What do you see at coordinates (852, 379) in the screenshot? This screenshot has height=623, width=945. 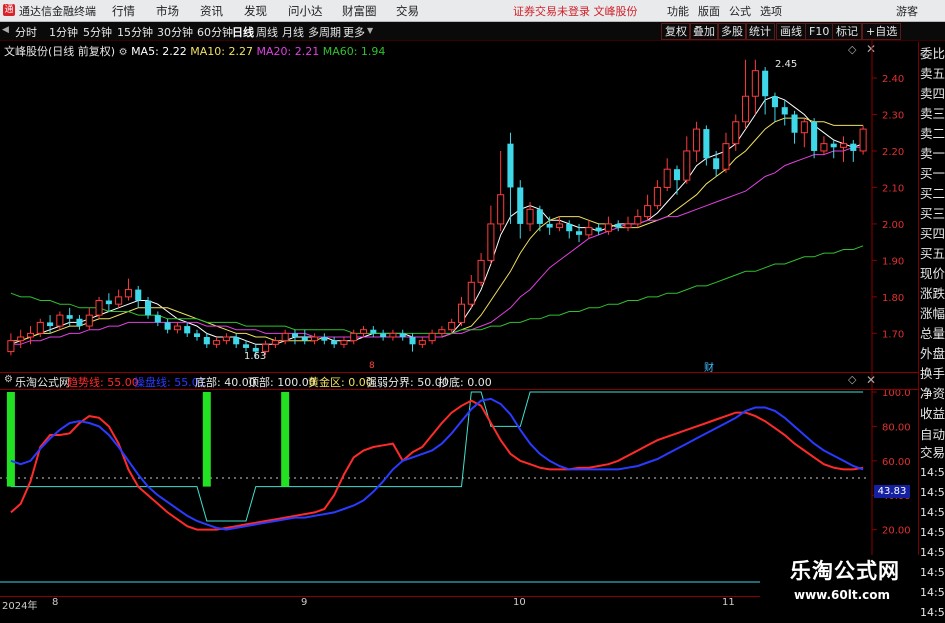 I see `indicator-diamond-icon: ◇` at bounding box center [852, 379].